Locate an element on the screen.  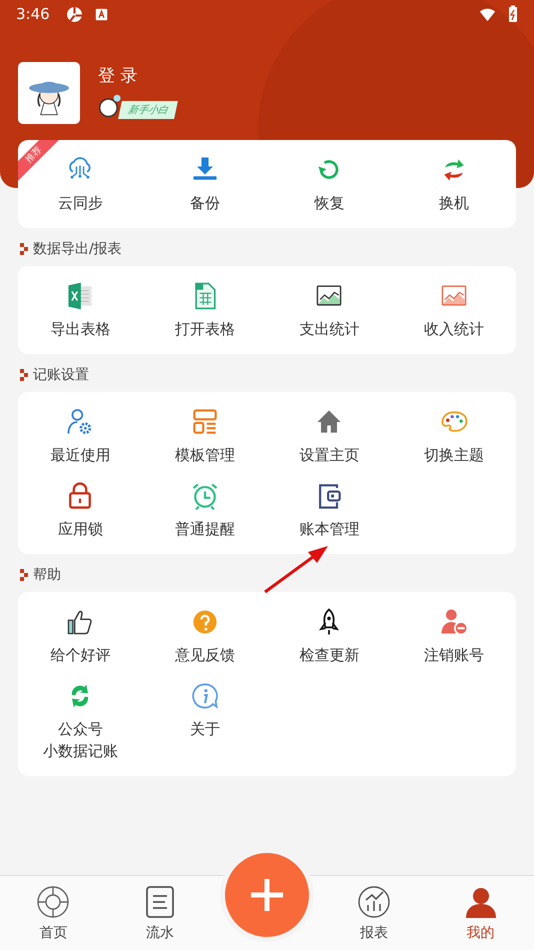
section-title: 数据导出/报表 is located at coordinates (77, 249).